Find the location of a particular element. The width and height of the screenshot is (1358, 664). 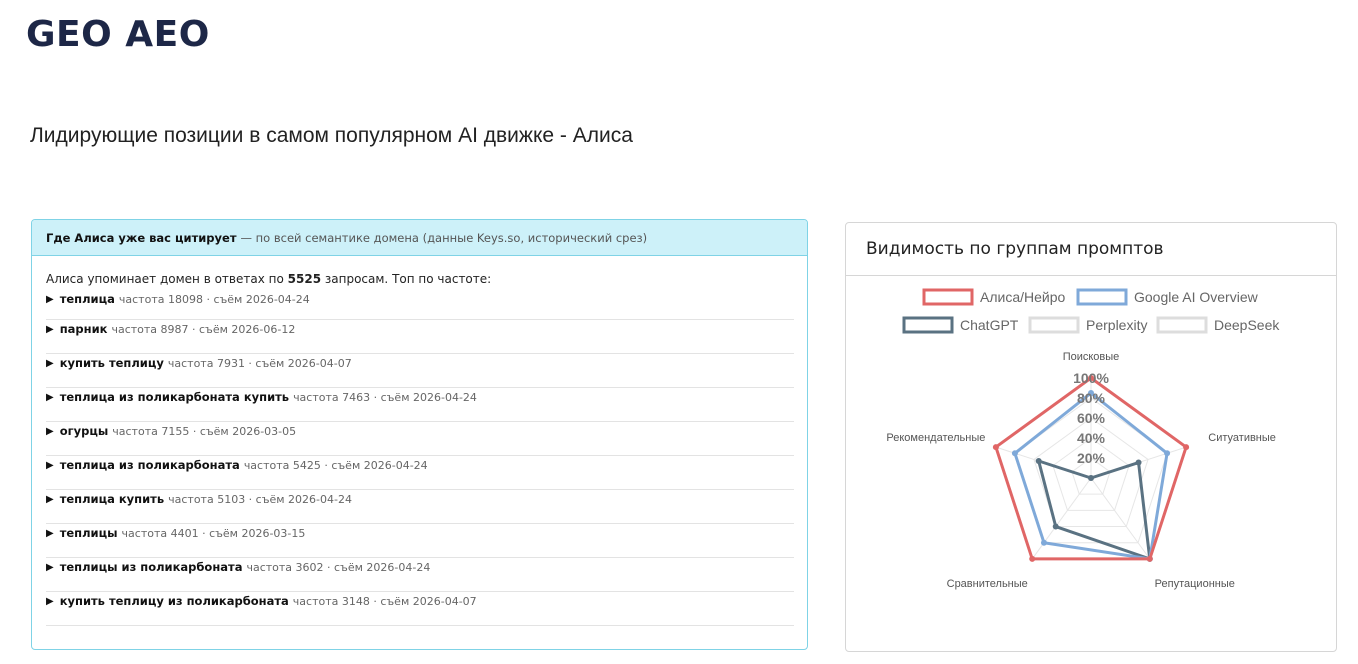

radar-tick-label: 100% is located at coordinates (1091, 378).